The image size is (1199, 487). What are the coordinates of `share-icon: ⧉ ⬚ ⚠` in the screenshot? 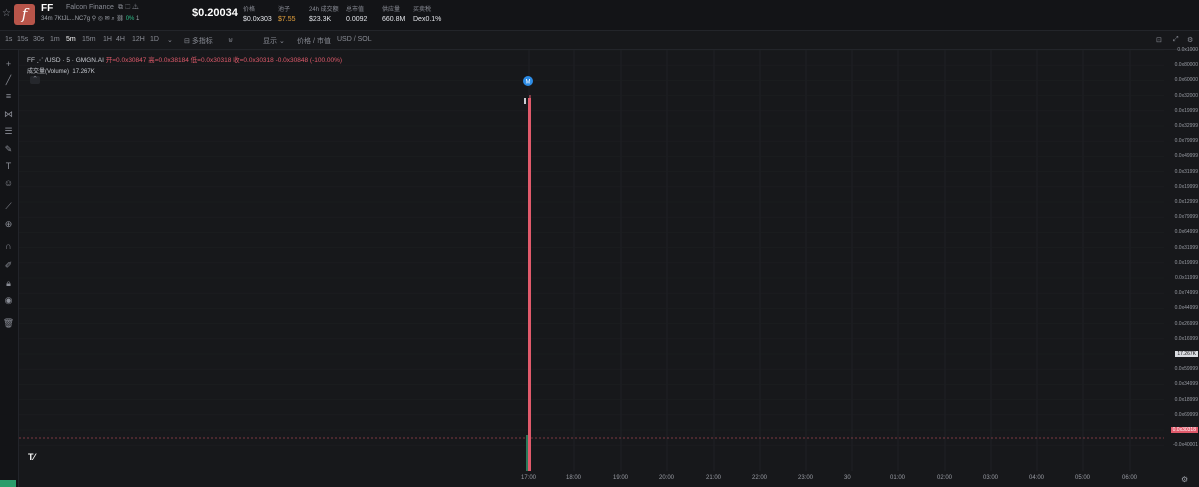 It's located at (128, 8).